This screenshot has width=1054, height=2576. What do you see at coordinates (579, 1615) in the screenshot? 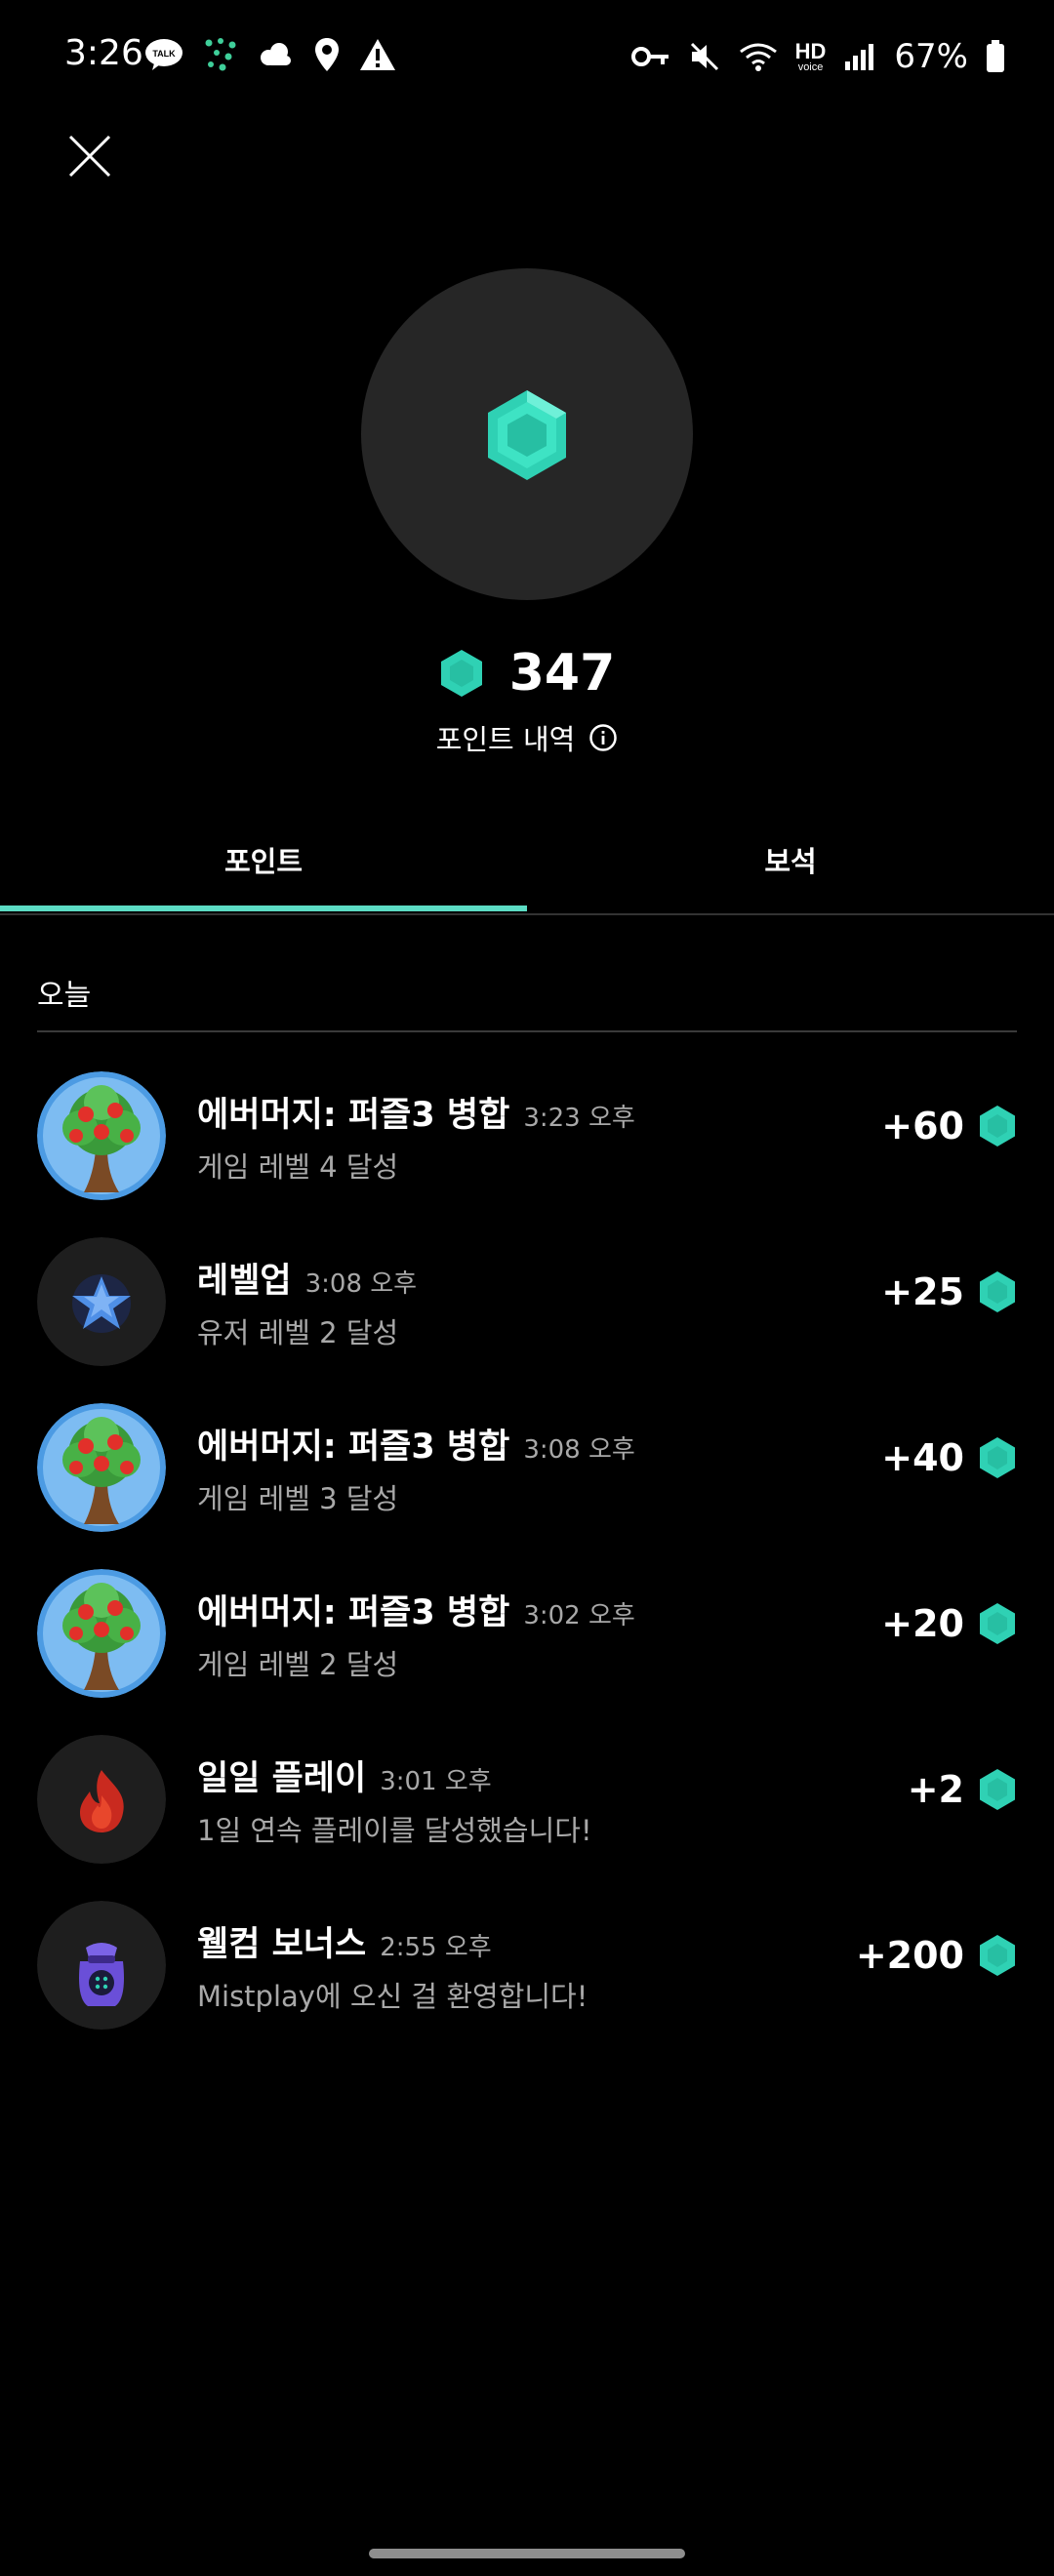
I see `item-time: 3:02 오후` at bounding box center [579, 1615].